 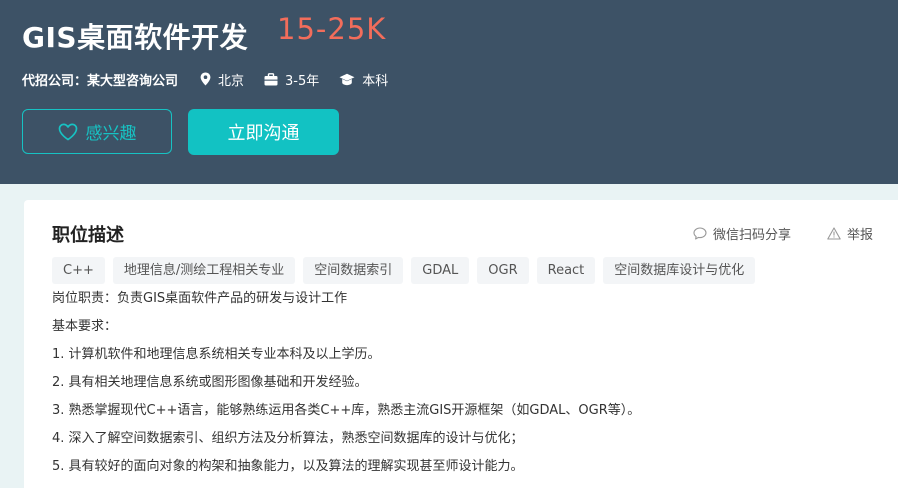 I want to click on job-meta: 代招公司：某大型咨询公司 北京 3-5年 本科, so click(x=215, y=79).